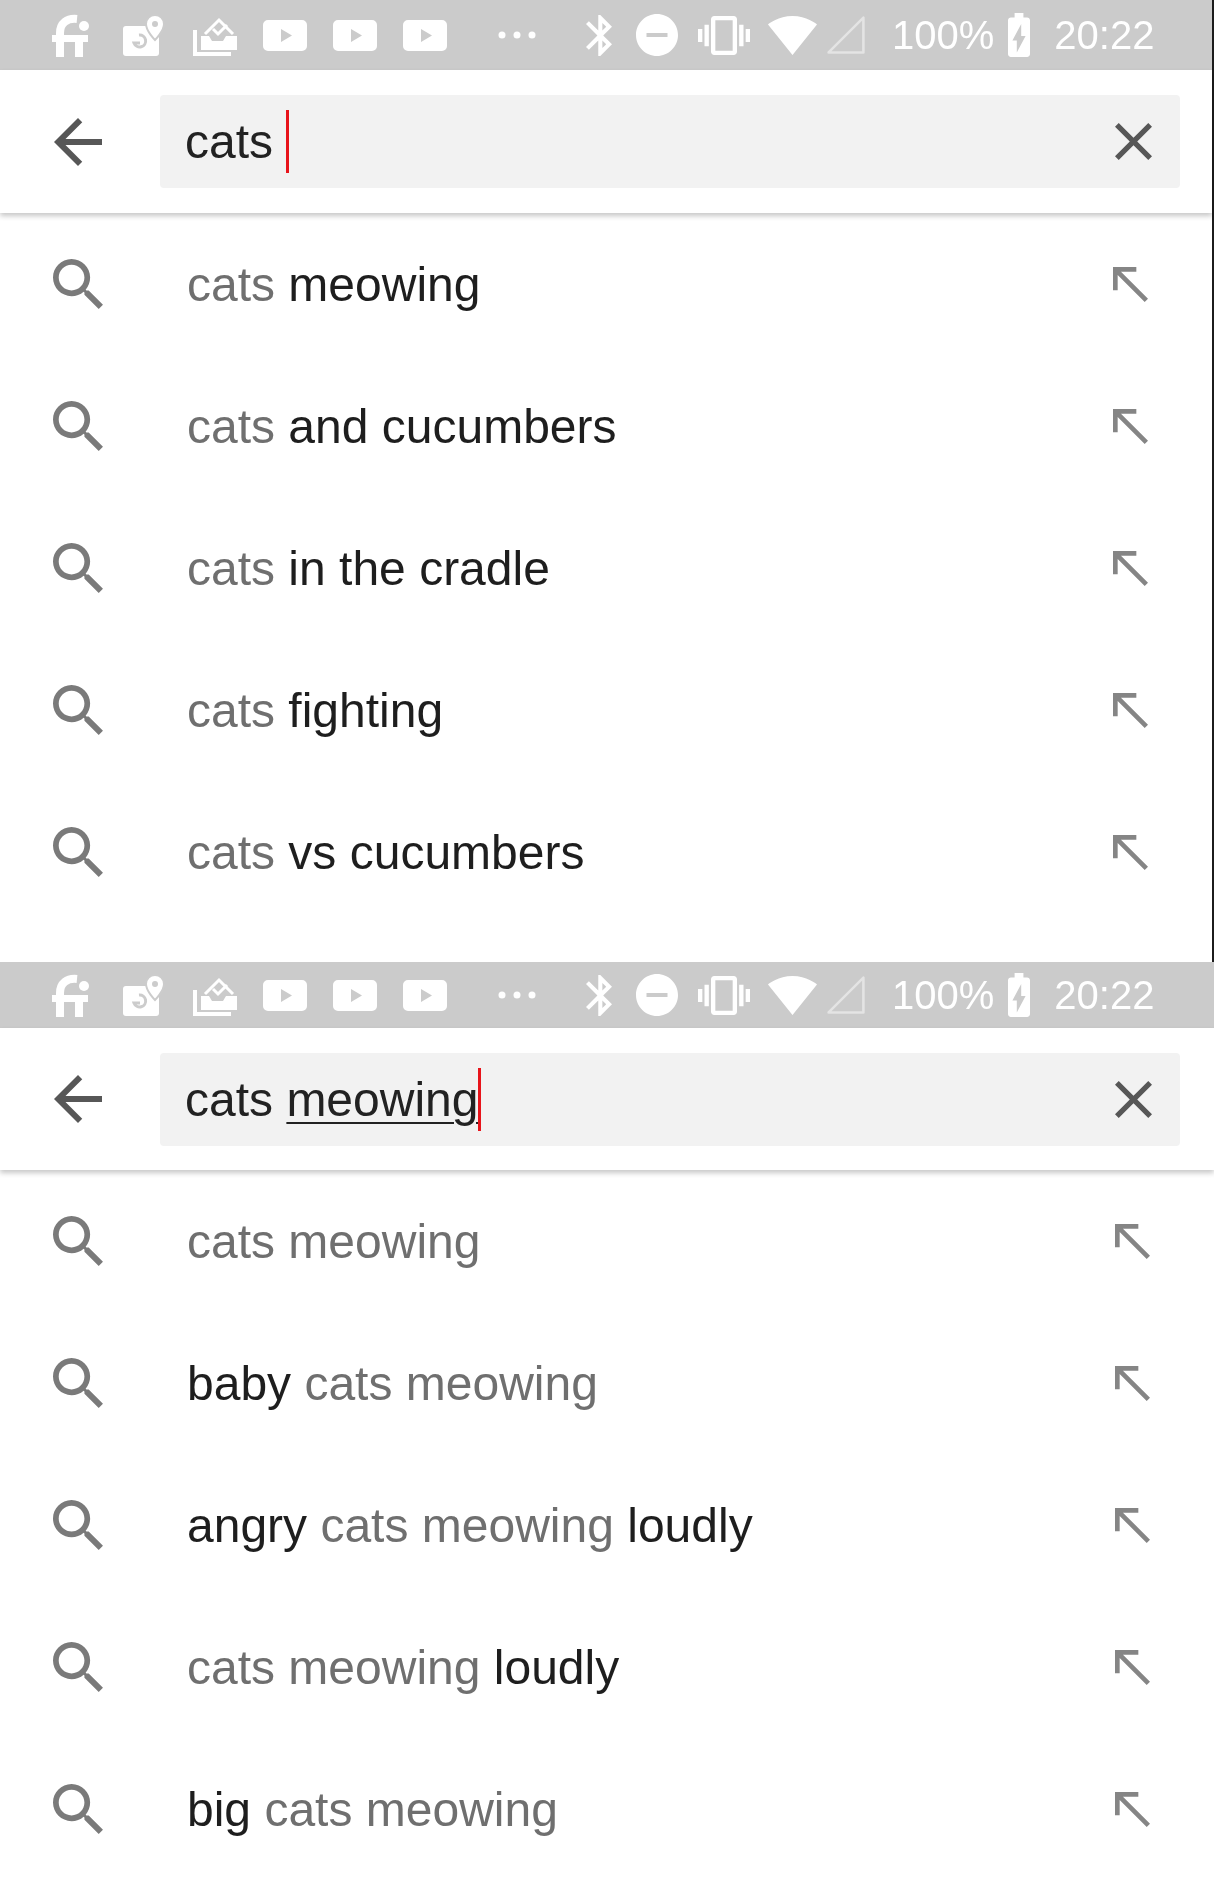  What do you see at coordinates (372, 1809) in the screenshot?
I see `suggestion-text: big cats meowing` at bounding box center [372, 1809].